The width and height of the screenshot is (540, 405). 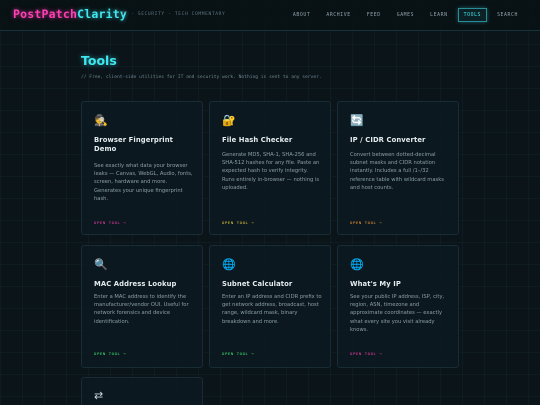 What do you see at coordinates (45, 14) in the screenshot?
I see `logo-part-1: PostPatch` at bounding box center [45, 14].